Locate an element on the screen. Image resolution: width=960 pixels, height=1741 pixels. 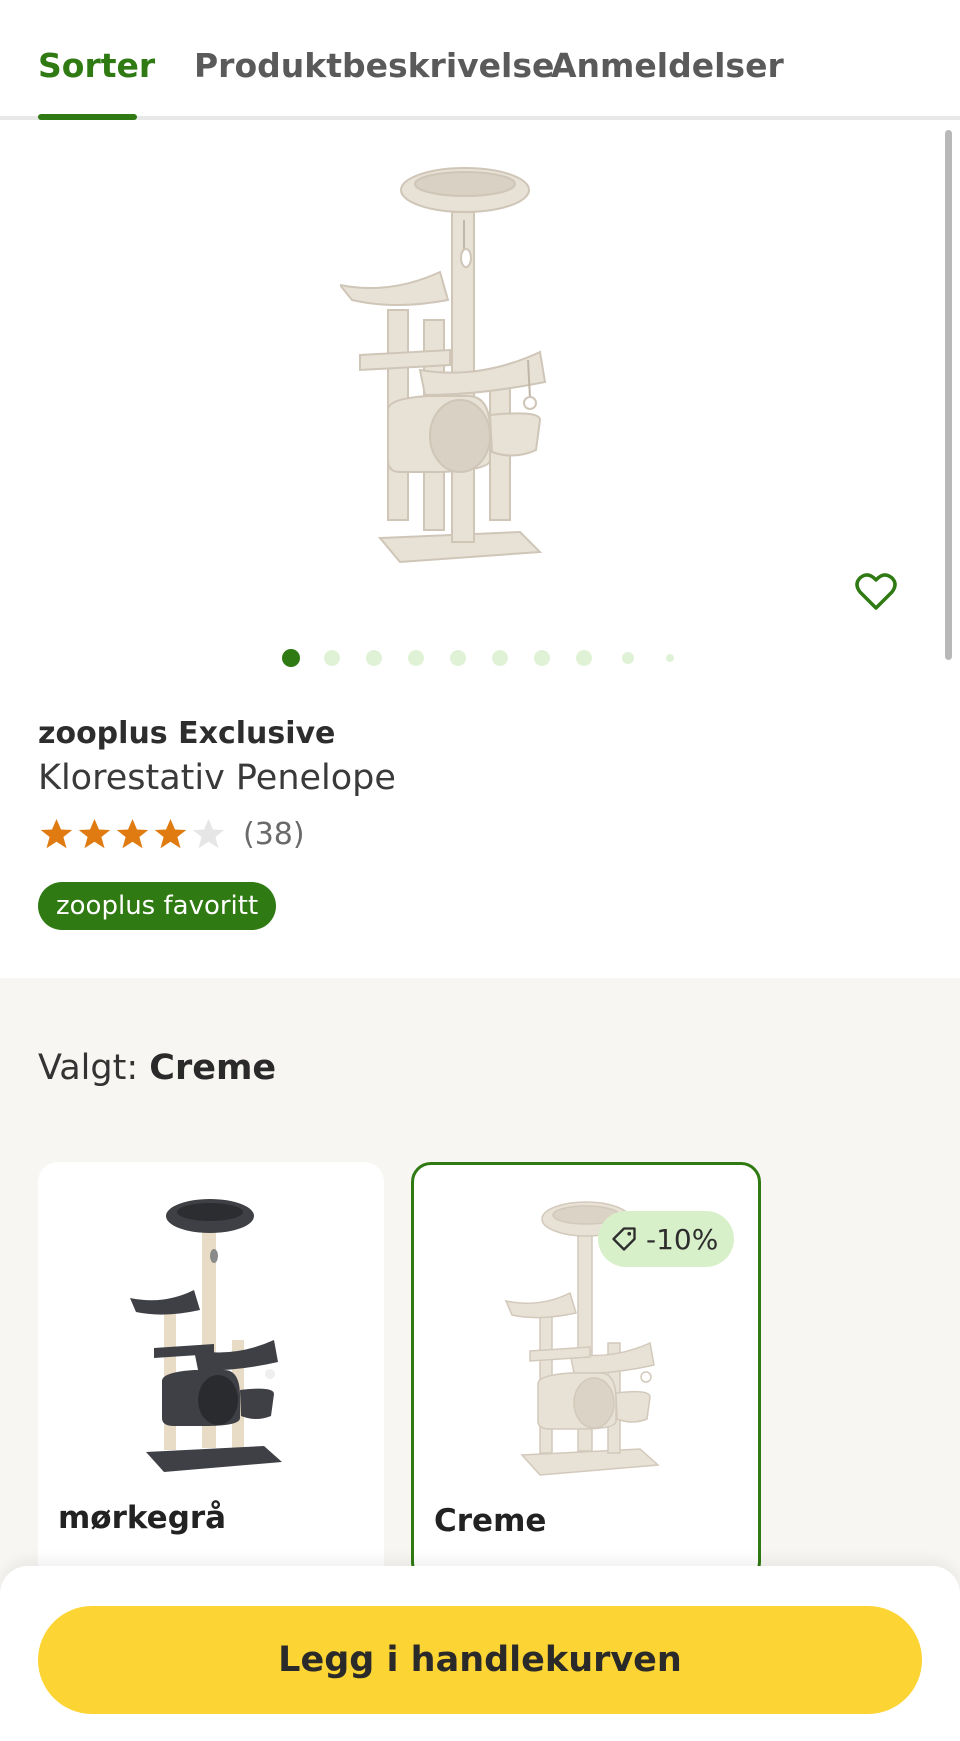
scrollbar is located at coordinates (948, 395).